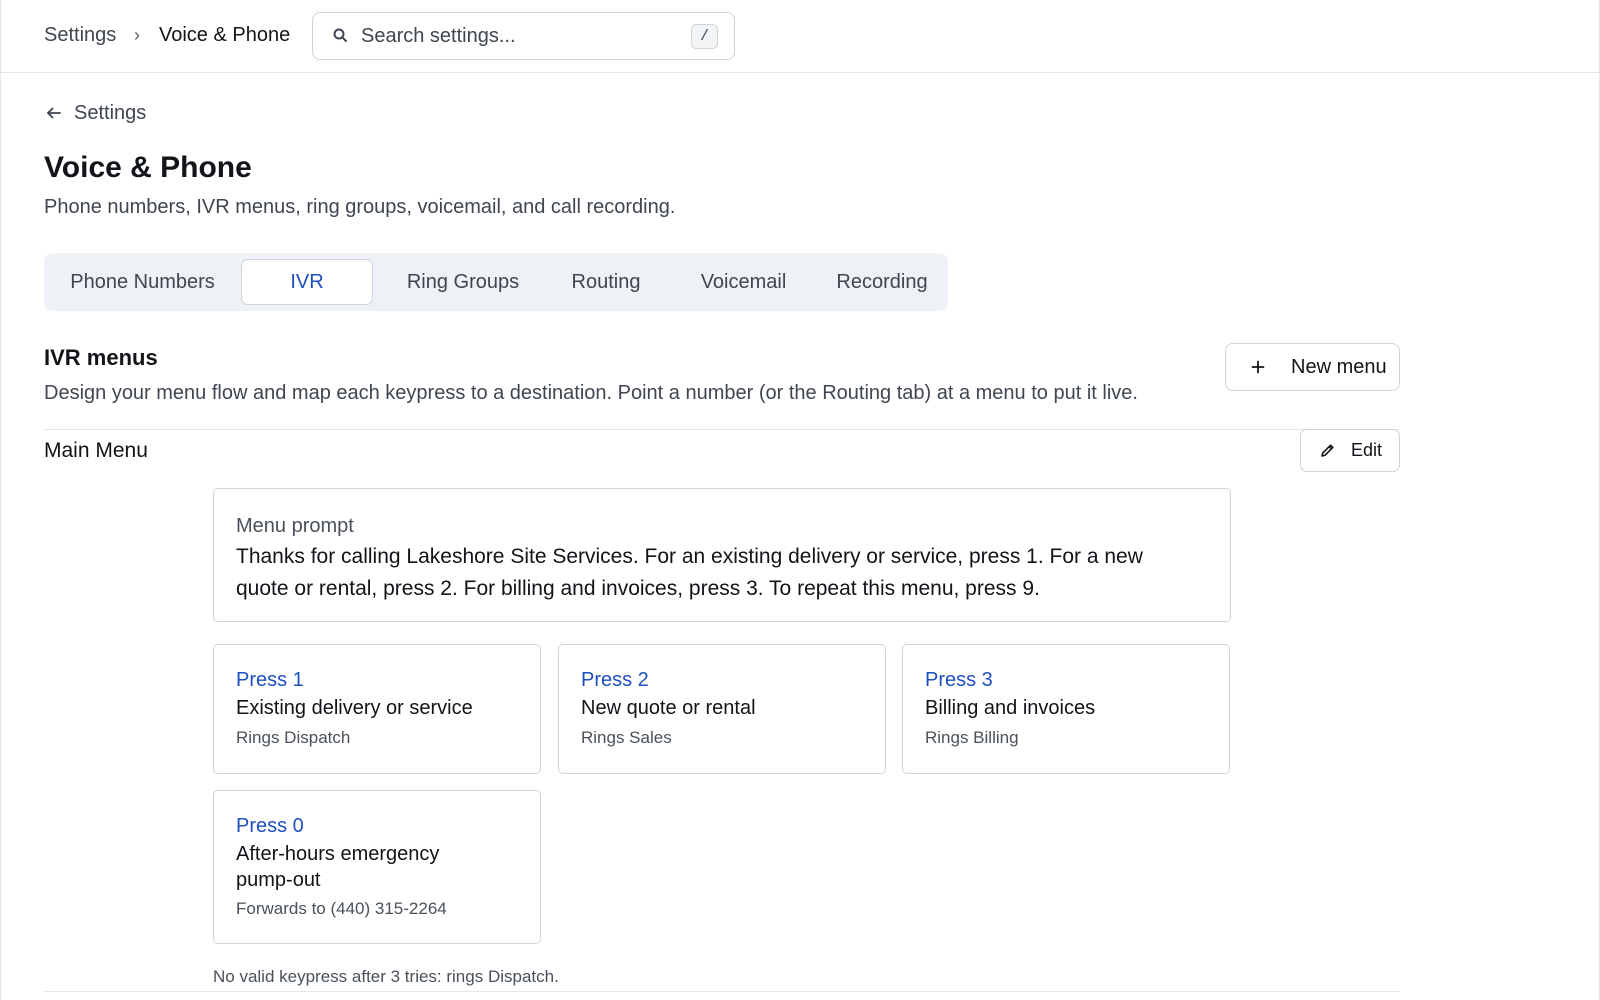  What do you see at coordinates (959, 680) in the screenshot?
I see `keypress-title: Press 3` at bounding box center [959, 680].